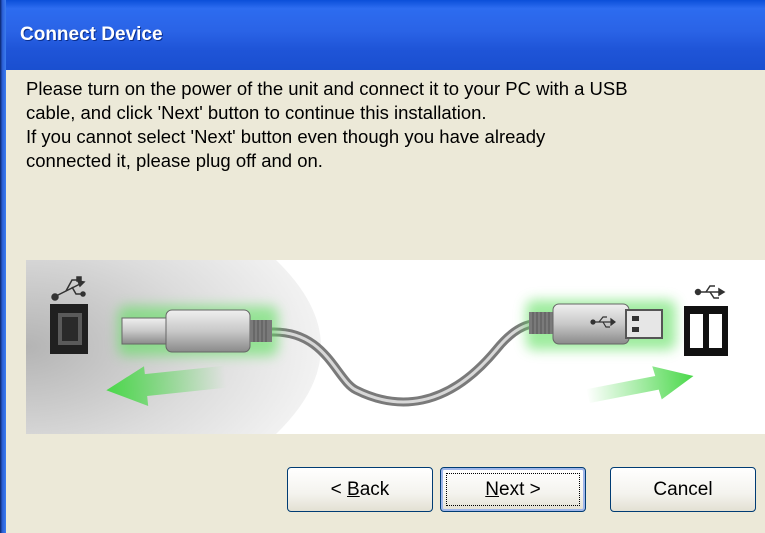 The image size is (765, 533). Describe the element at coordinates (520, 489) in the screenshot. I see `next-rest: ext >` at that location.